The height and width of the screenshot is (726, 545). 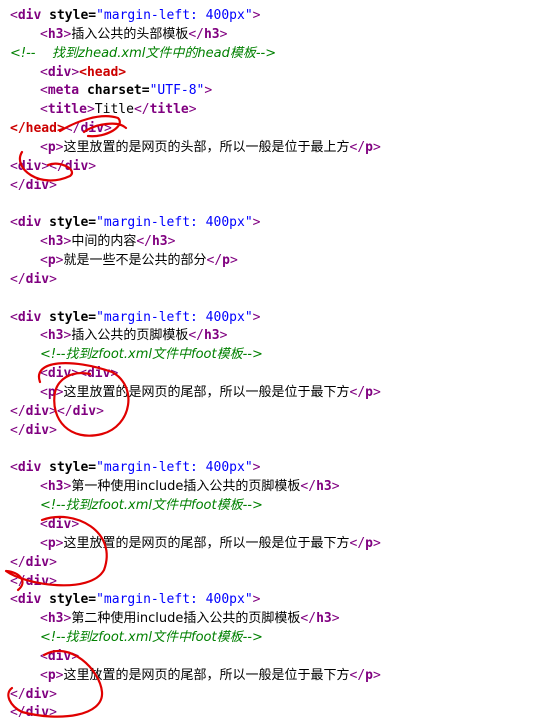 I want to click on code-line: <p>这里放置的是网页的头部，所以一般是位于最上方</p>, so click(x=210, y=147).